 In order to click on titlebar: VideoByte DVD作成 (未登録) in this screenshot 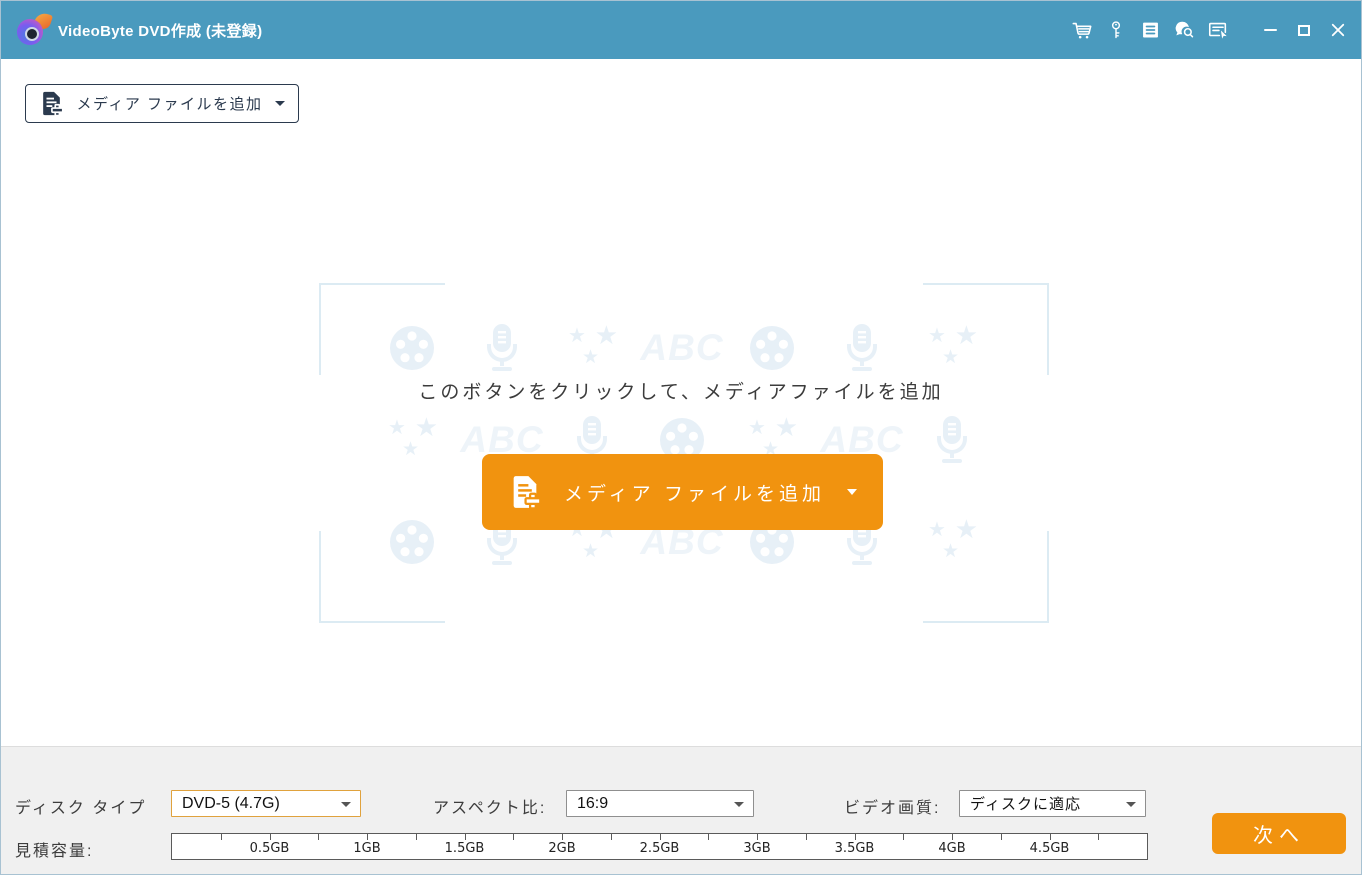, I will do `click(681, 30)`.